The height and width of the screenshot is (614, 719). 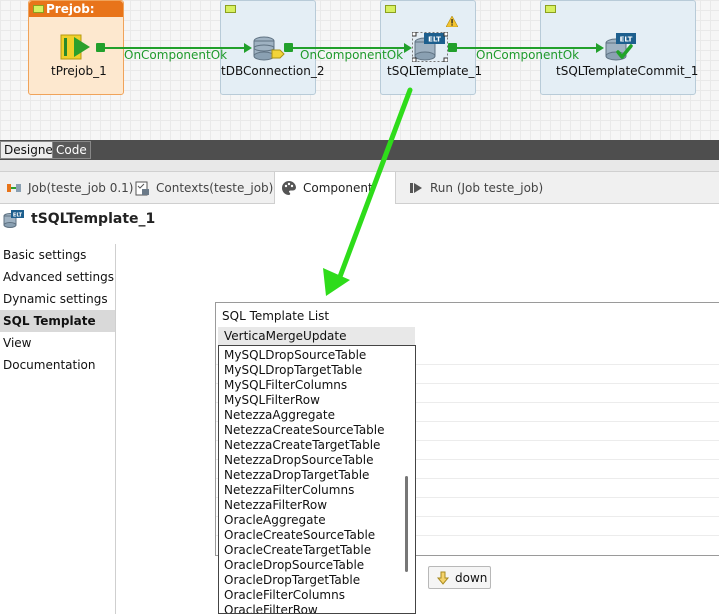 I want to click on database-connection-icon, so click(x=269, y=49).